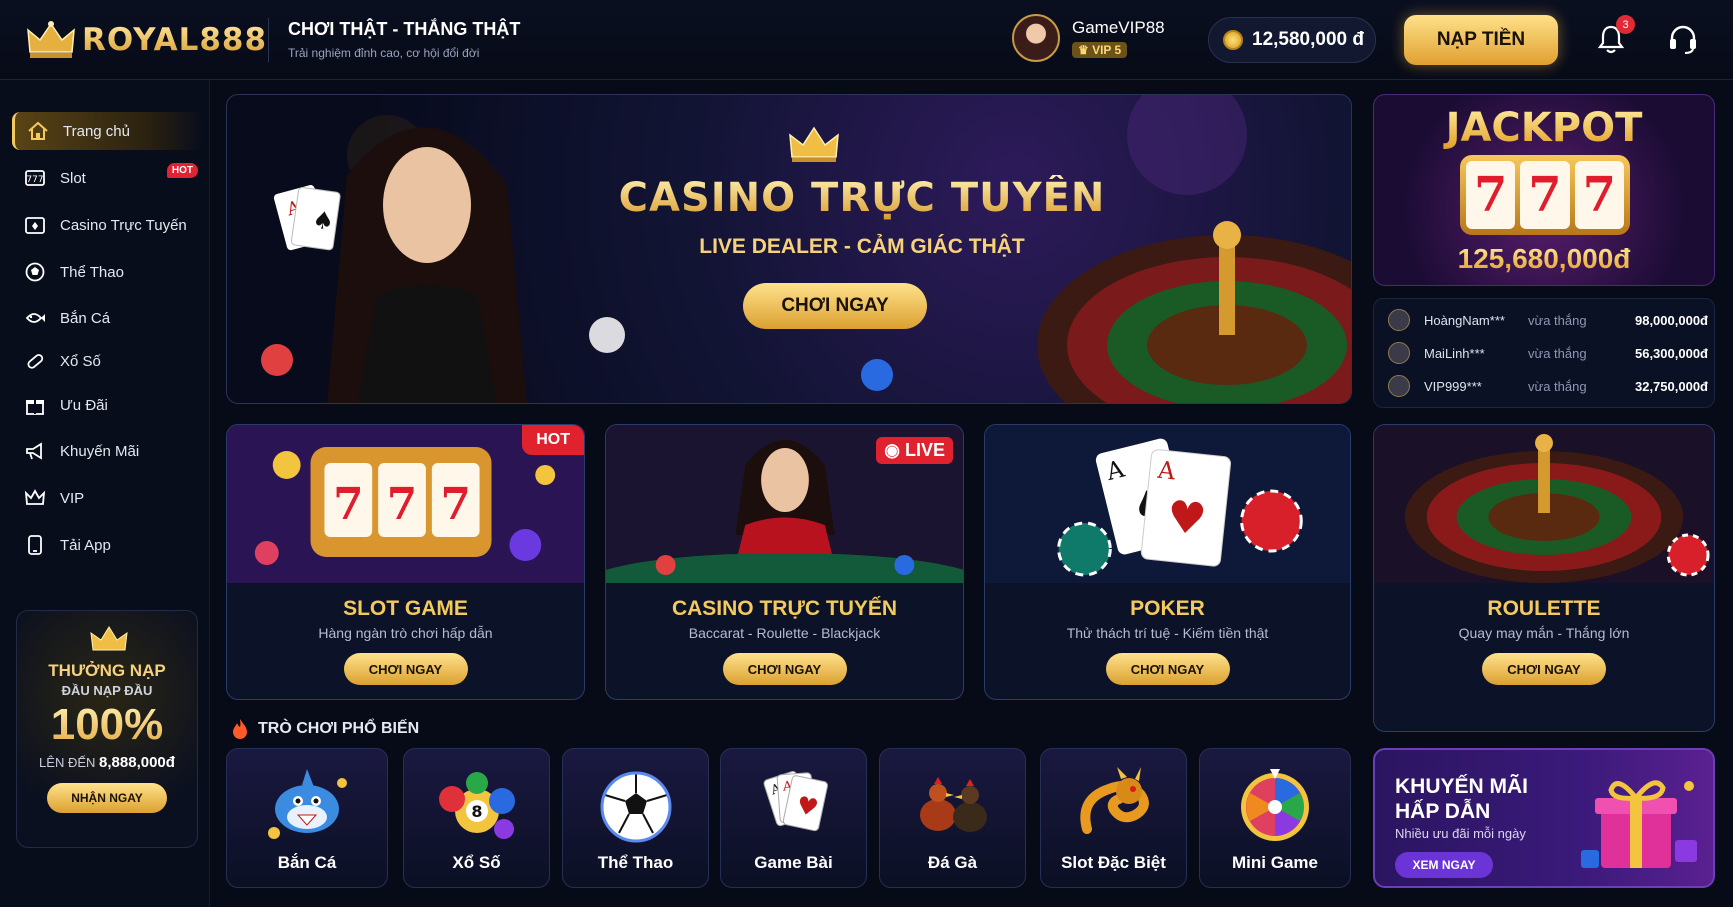 The image size is (1733, 907). I want to click on game-label: Game Bài, so click(793, 862).